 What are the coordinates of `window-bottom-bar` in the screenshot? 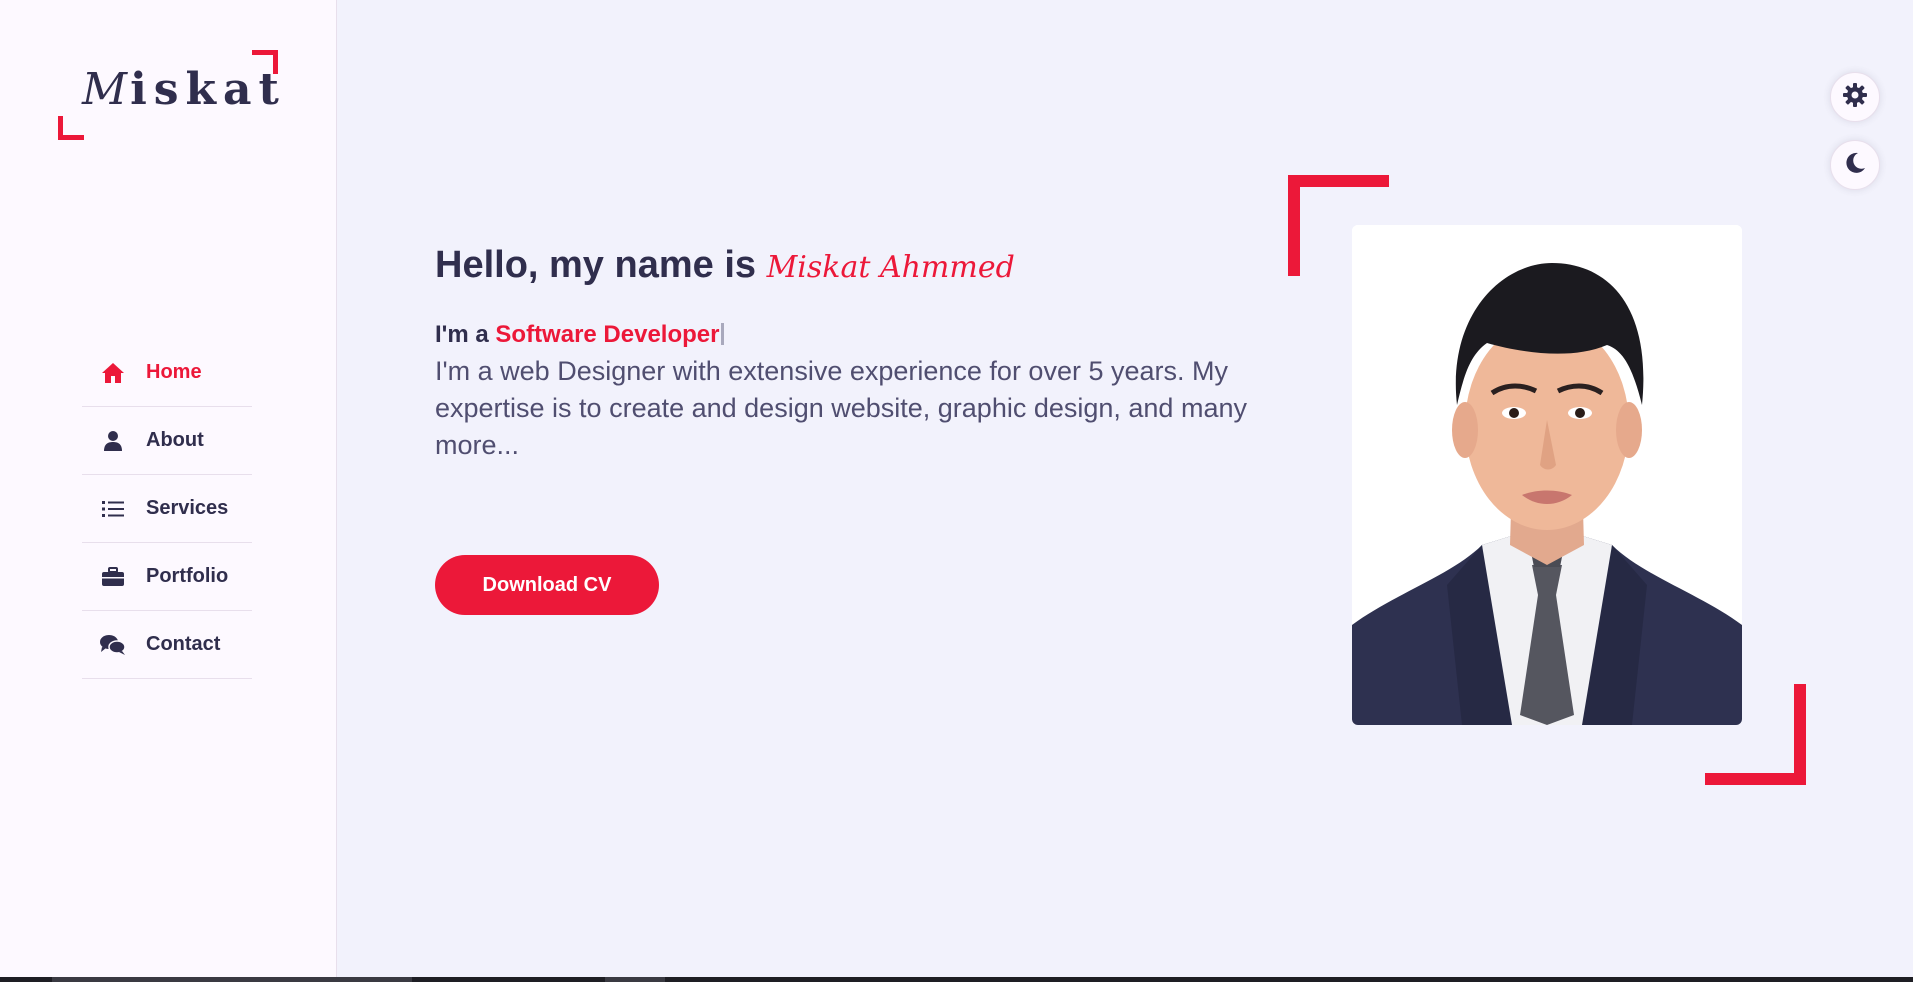 It's located at (956, 979).